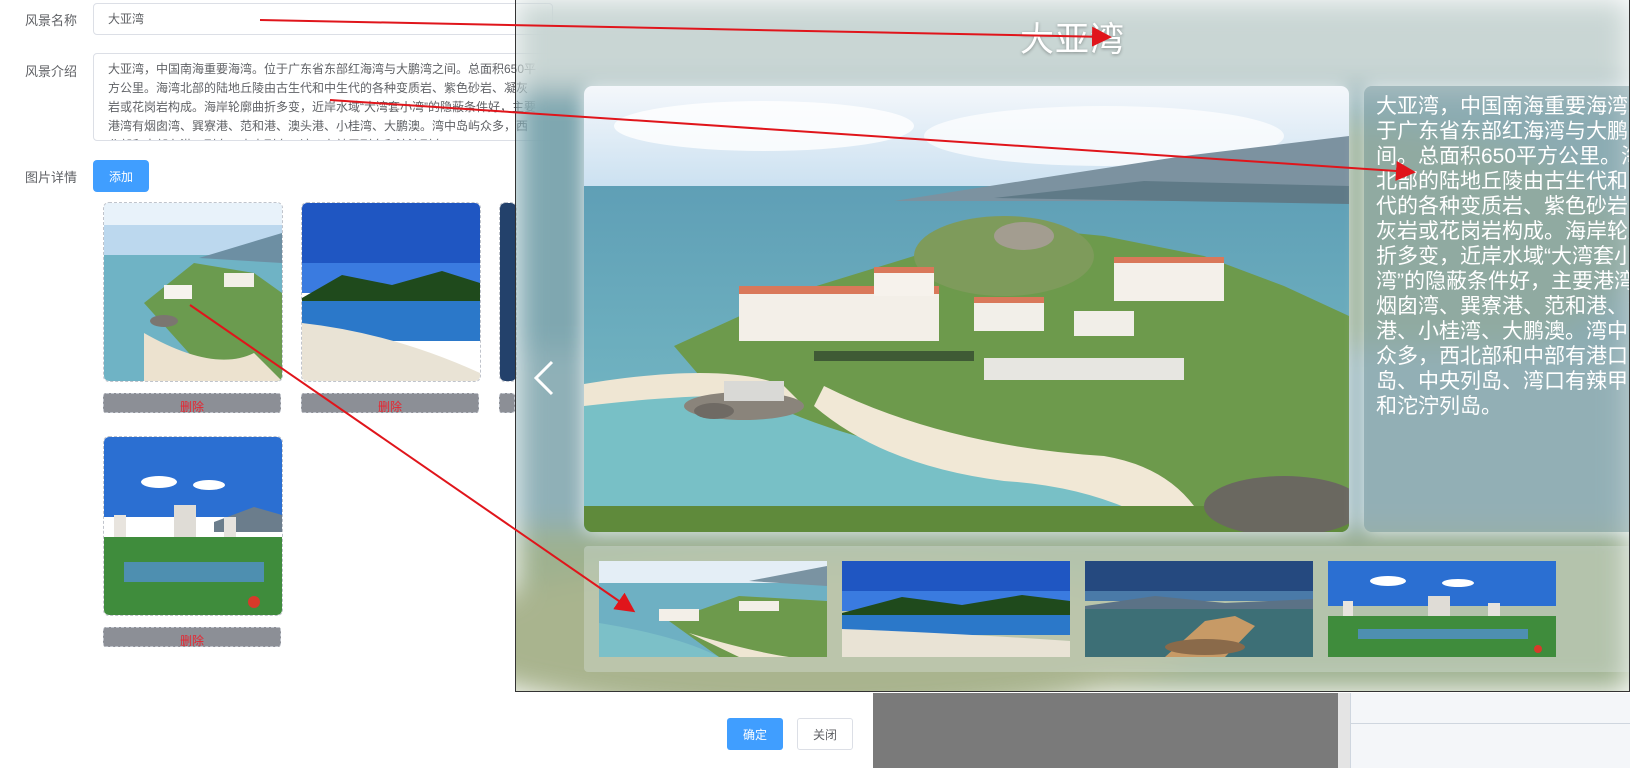 This screenshot has width=1630, height=768. I want to click on background-overlay, so click(1105, 730).